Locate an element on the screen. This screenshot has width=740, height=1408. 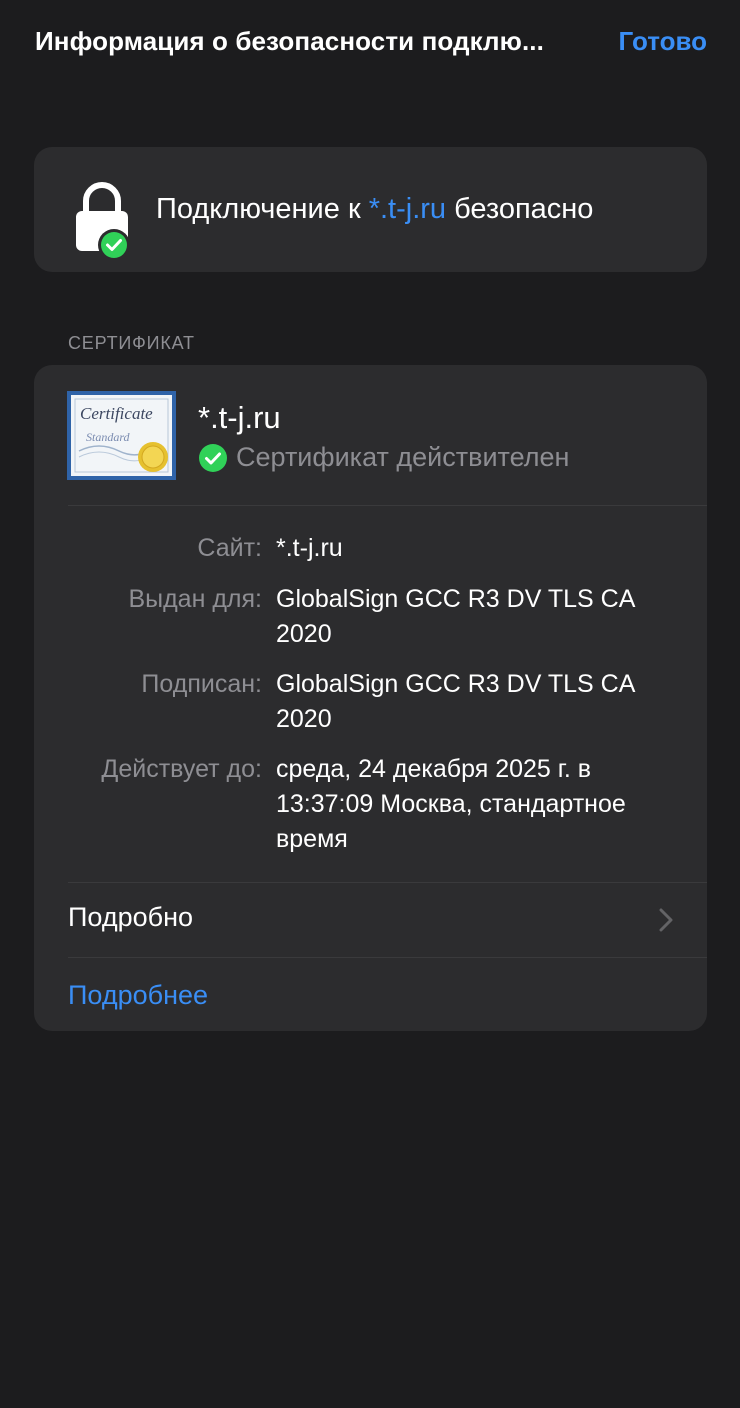
connection-prefix: Подключение к is located at coordinates (262, 209).